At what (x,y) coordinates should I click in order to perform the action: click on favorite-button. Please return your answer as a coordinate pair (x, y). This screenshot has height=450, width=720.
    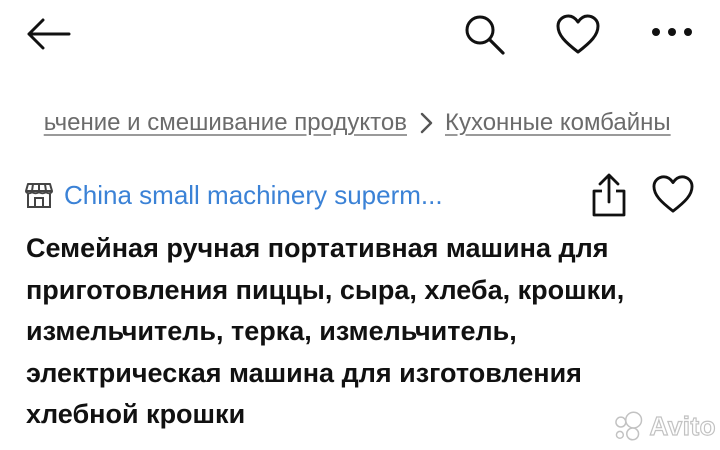
    Looking at the image, I should click on (578, 34).